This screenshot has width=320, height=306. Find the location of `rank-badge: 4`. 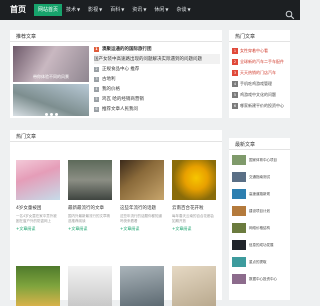

rank-badge: 4 is located at coordinates (96, 89).